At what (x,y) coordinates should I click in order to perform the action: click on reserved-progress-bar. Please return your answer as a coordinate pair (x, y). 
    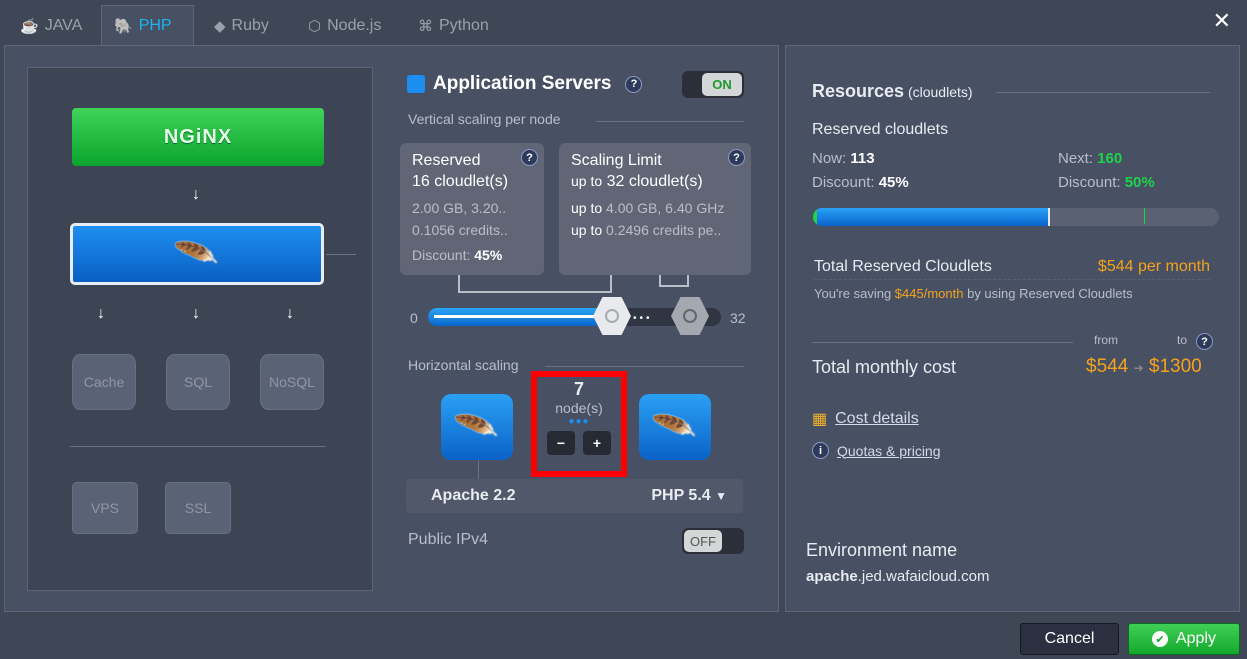
    Looking at the image, I should click on (1016, 217).